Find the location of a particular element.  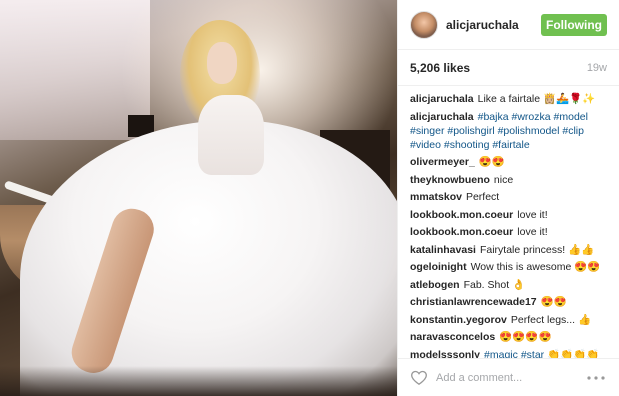

comment-item: mmatskov Perfect is located at coordinates (508, 197).